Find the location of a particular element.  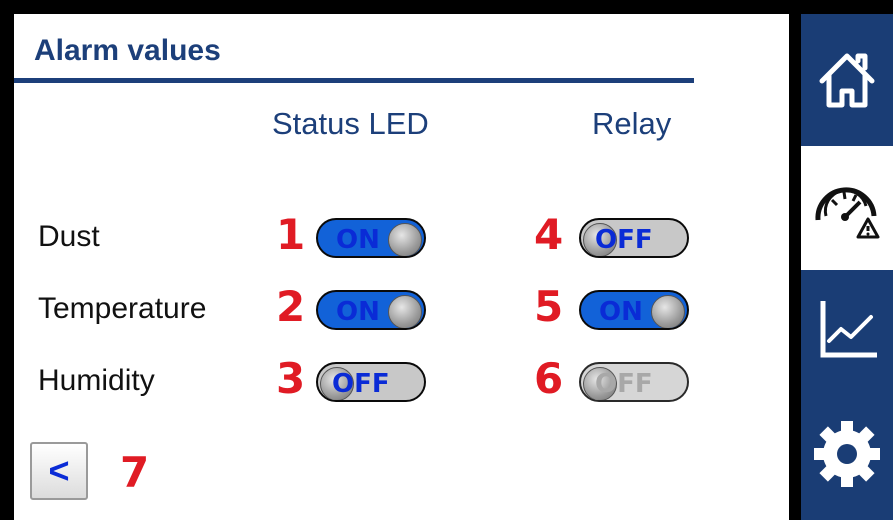

humidity-relay-toggle: OFF is located at coordinates (634, 382).